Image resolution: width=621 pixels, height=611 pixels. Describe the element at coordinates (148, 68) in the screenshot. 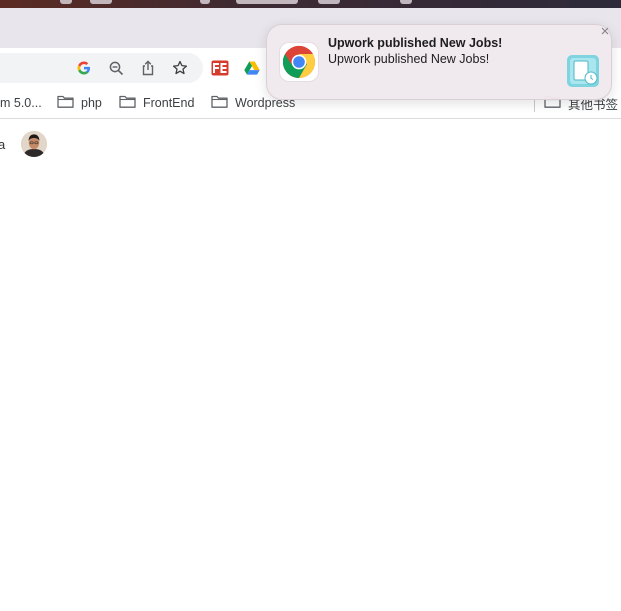

I see `share-icon` at that location.